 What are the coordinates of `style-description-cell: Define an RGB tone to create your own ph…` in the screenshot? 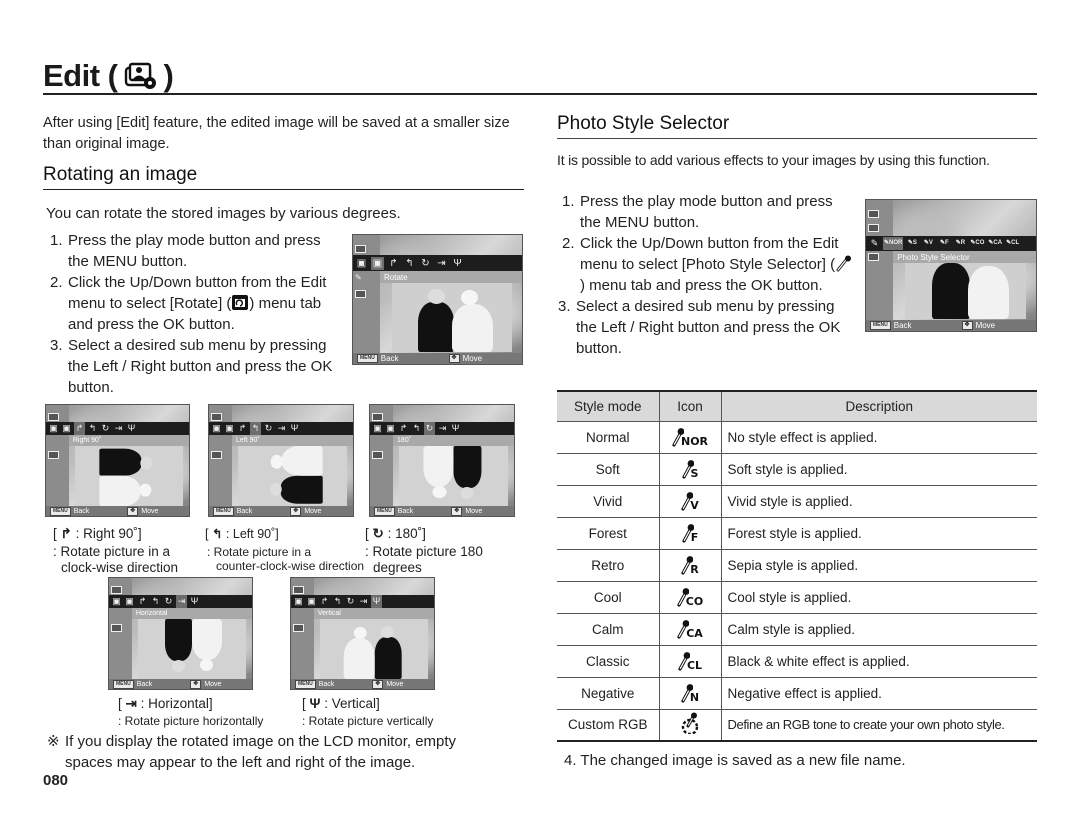 It's located at (878, 725).